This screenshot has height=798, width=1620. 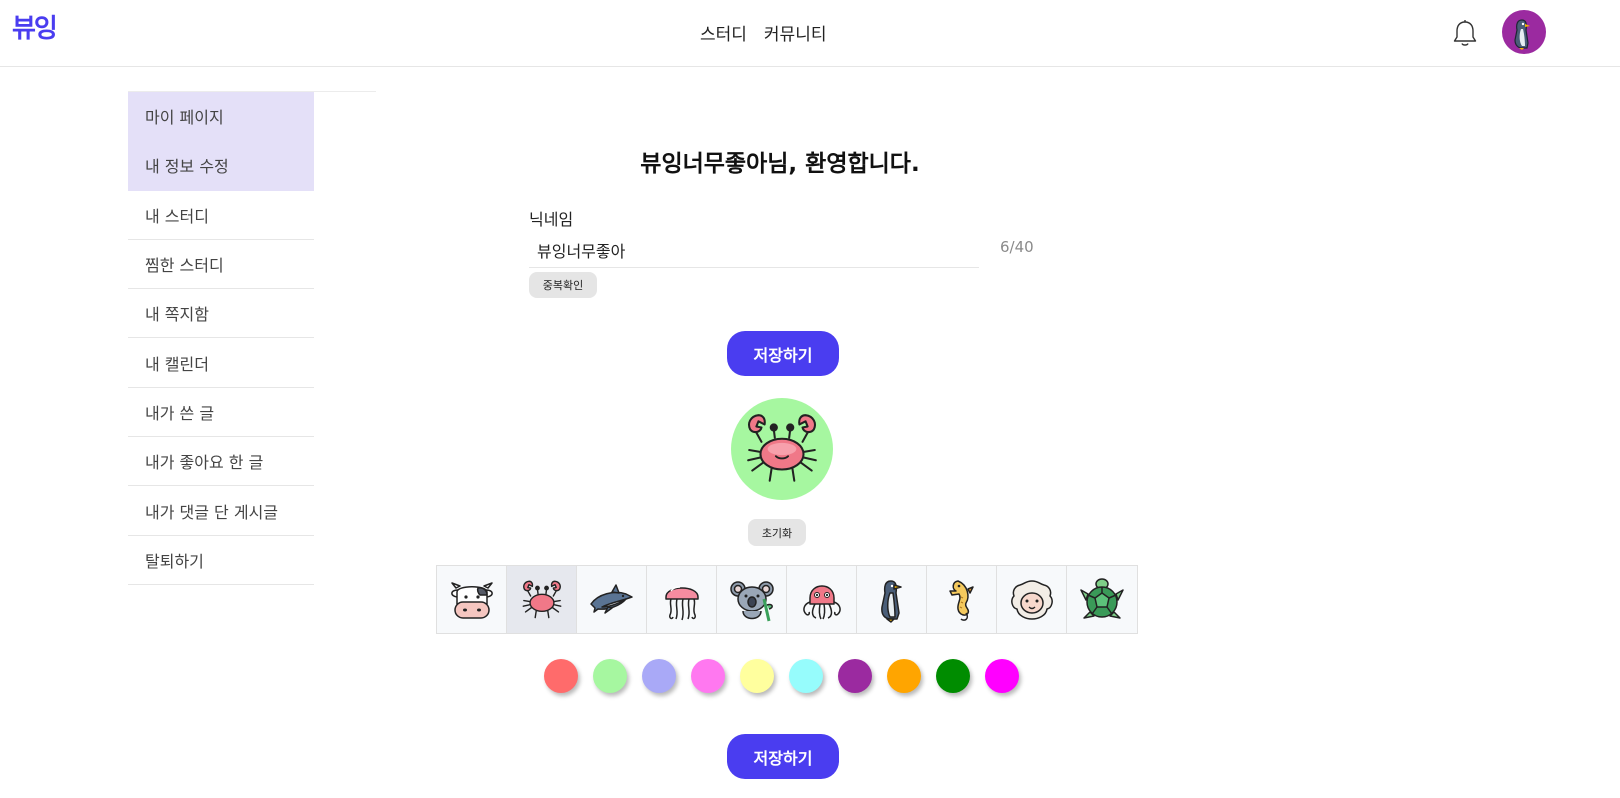 What do you see at coordinates (783, 353) in the screenshot?
I see `save-nickname-button: 저장하기` at bounding box center [783, 353].